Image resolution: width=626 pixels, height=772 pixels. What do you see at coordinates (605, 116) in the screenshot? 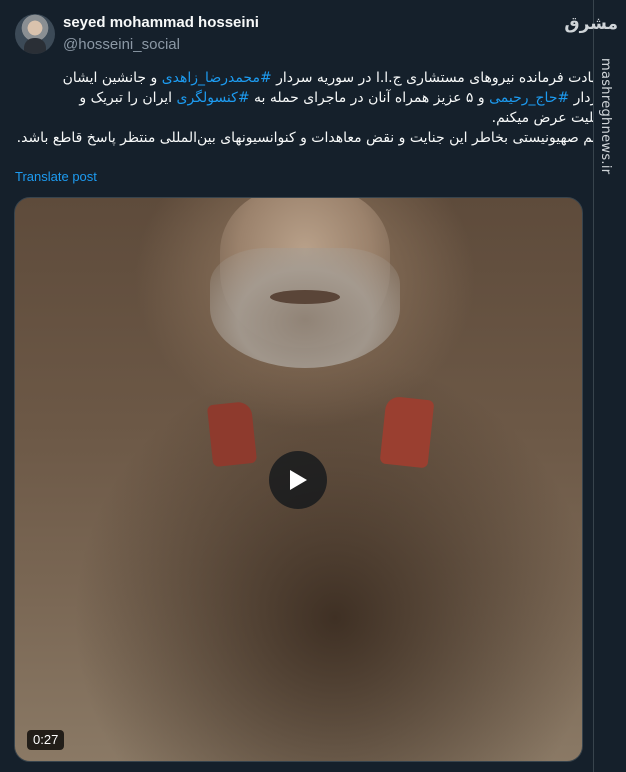
I see `watermark-site: mashreghnews.ir` at bounding box center [605, 116].